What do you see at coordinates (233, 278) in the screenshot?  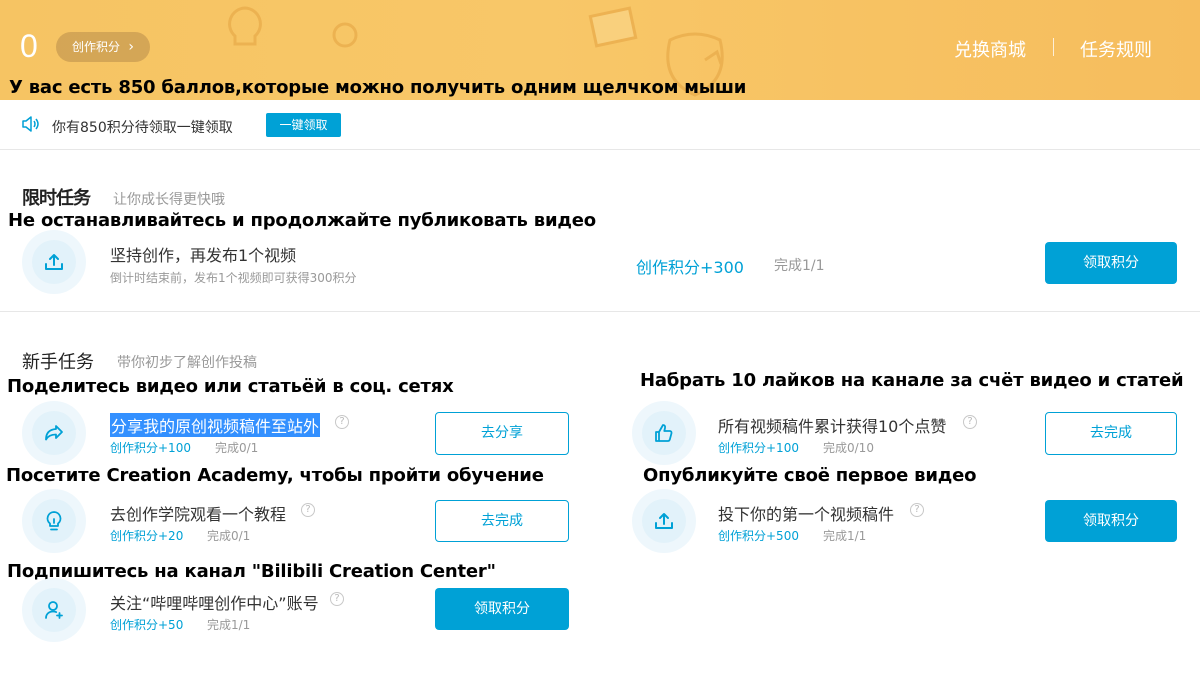 I see `task-description: 倒计时结束前，发布1个视频即可获得300积分` at bounding box center [233, 278].